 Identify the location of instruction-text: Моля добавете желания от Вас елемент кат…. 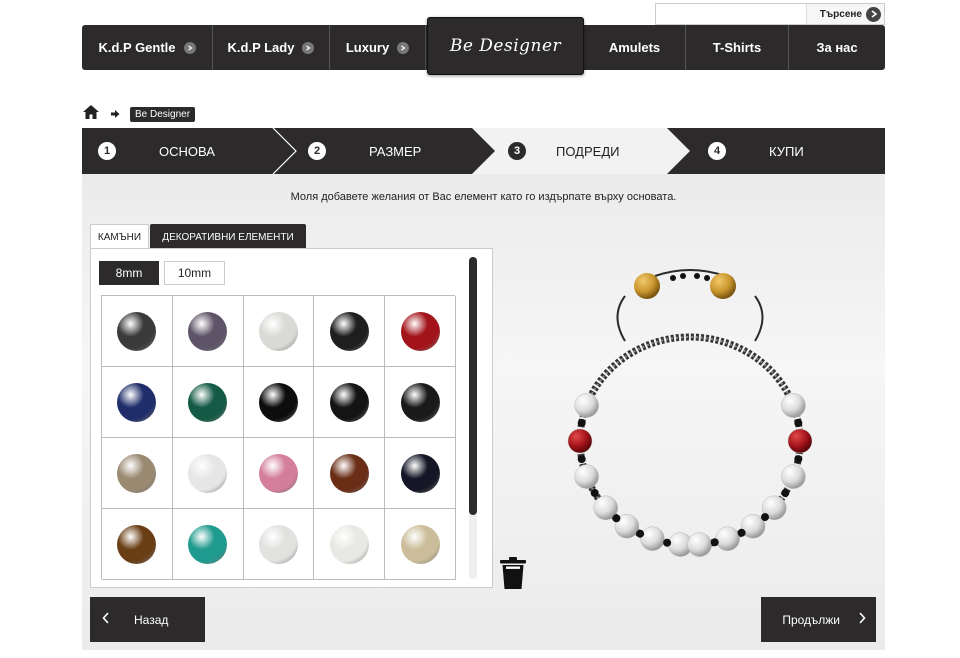
(483, 197).